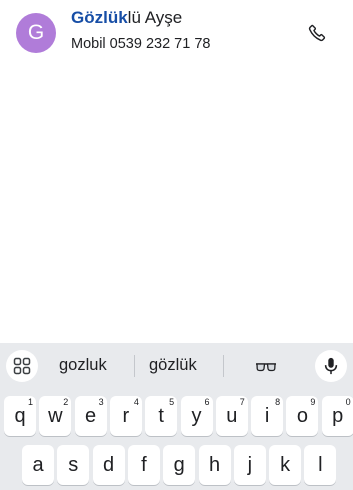  I want to click on key-label: y, so click(196, 416).